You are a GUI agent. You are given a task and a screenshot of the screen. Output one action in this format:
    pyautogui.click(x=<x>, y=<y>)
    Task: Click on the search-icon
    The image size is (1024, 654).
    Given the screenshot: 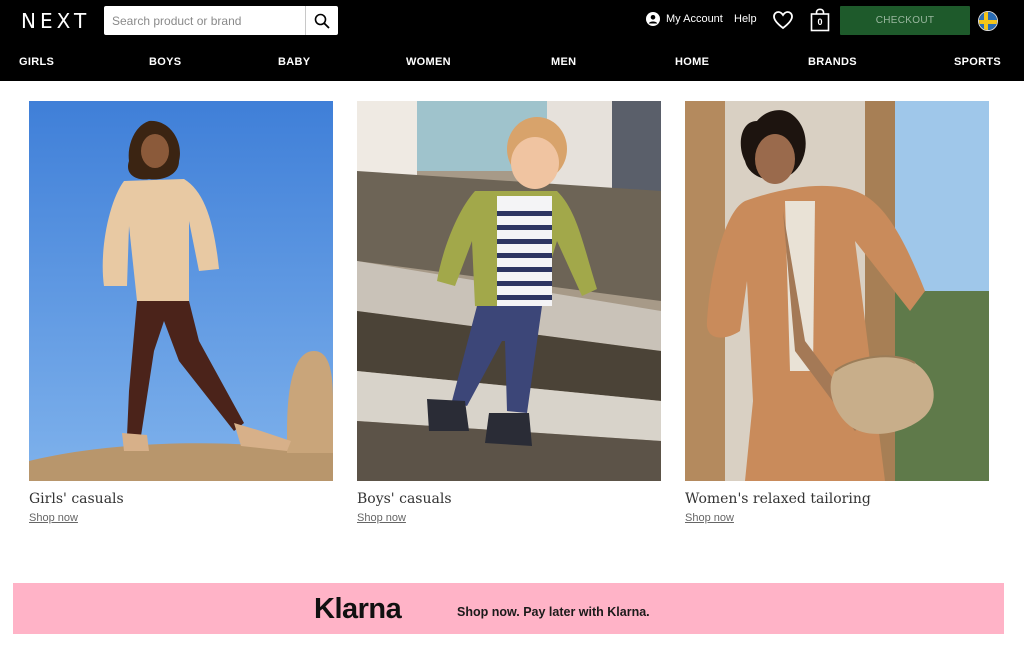 What is the action you would take?
    pyautogui.click(x=322, y=21)
    